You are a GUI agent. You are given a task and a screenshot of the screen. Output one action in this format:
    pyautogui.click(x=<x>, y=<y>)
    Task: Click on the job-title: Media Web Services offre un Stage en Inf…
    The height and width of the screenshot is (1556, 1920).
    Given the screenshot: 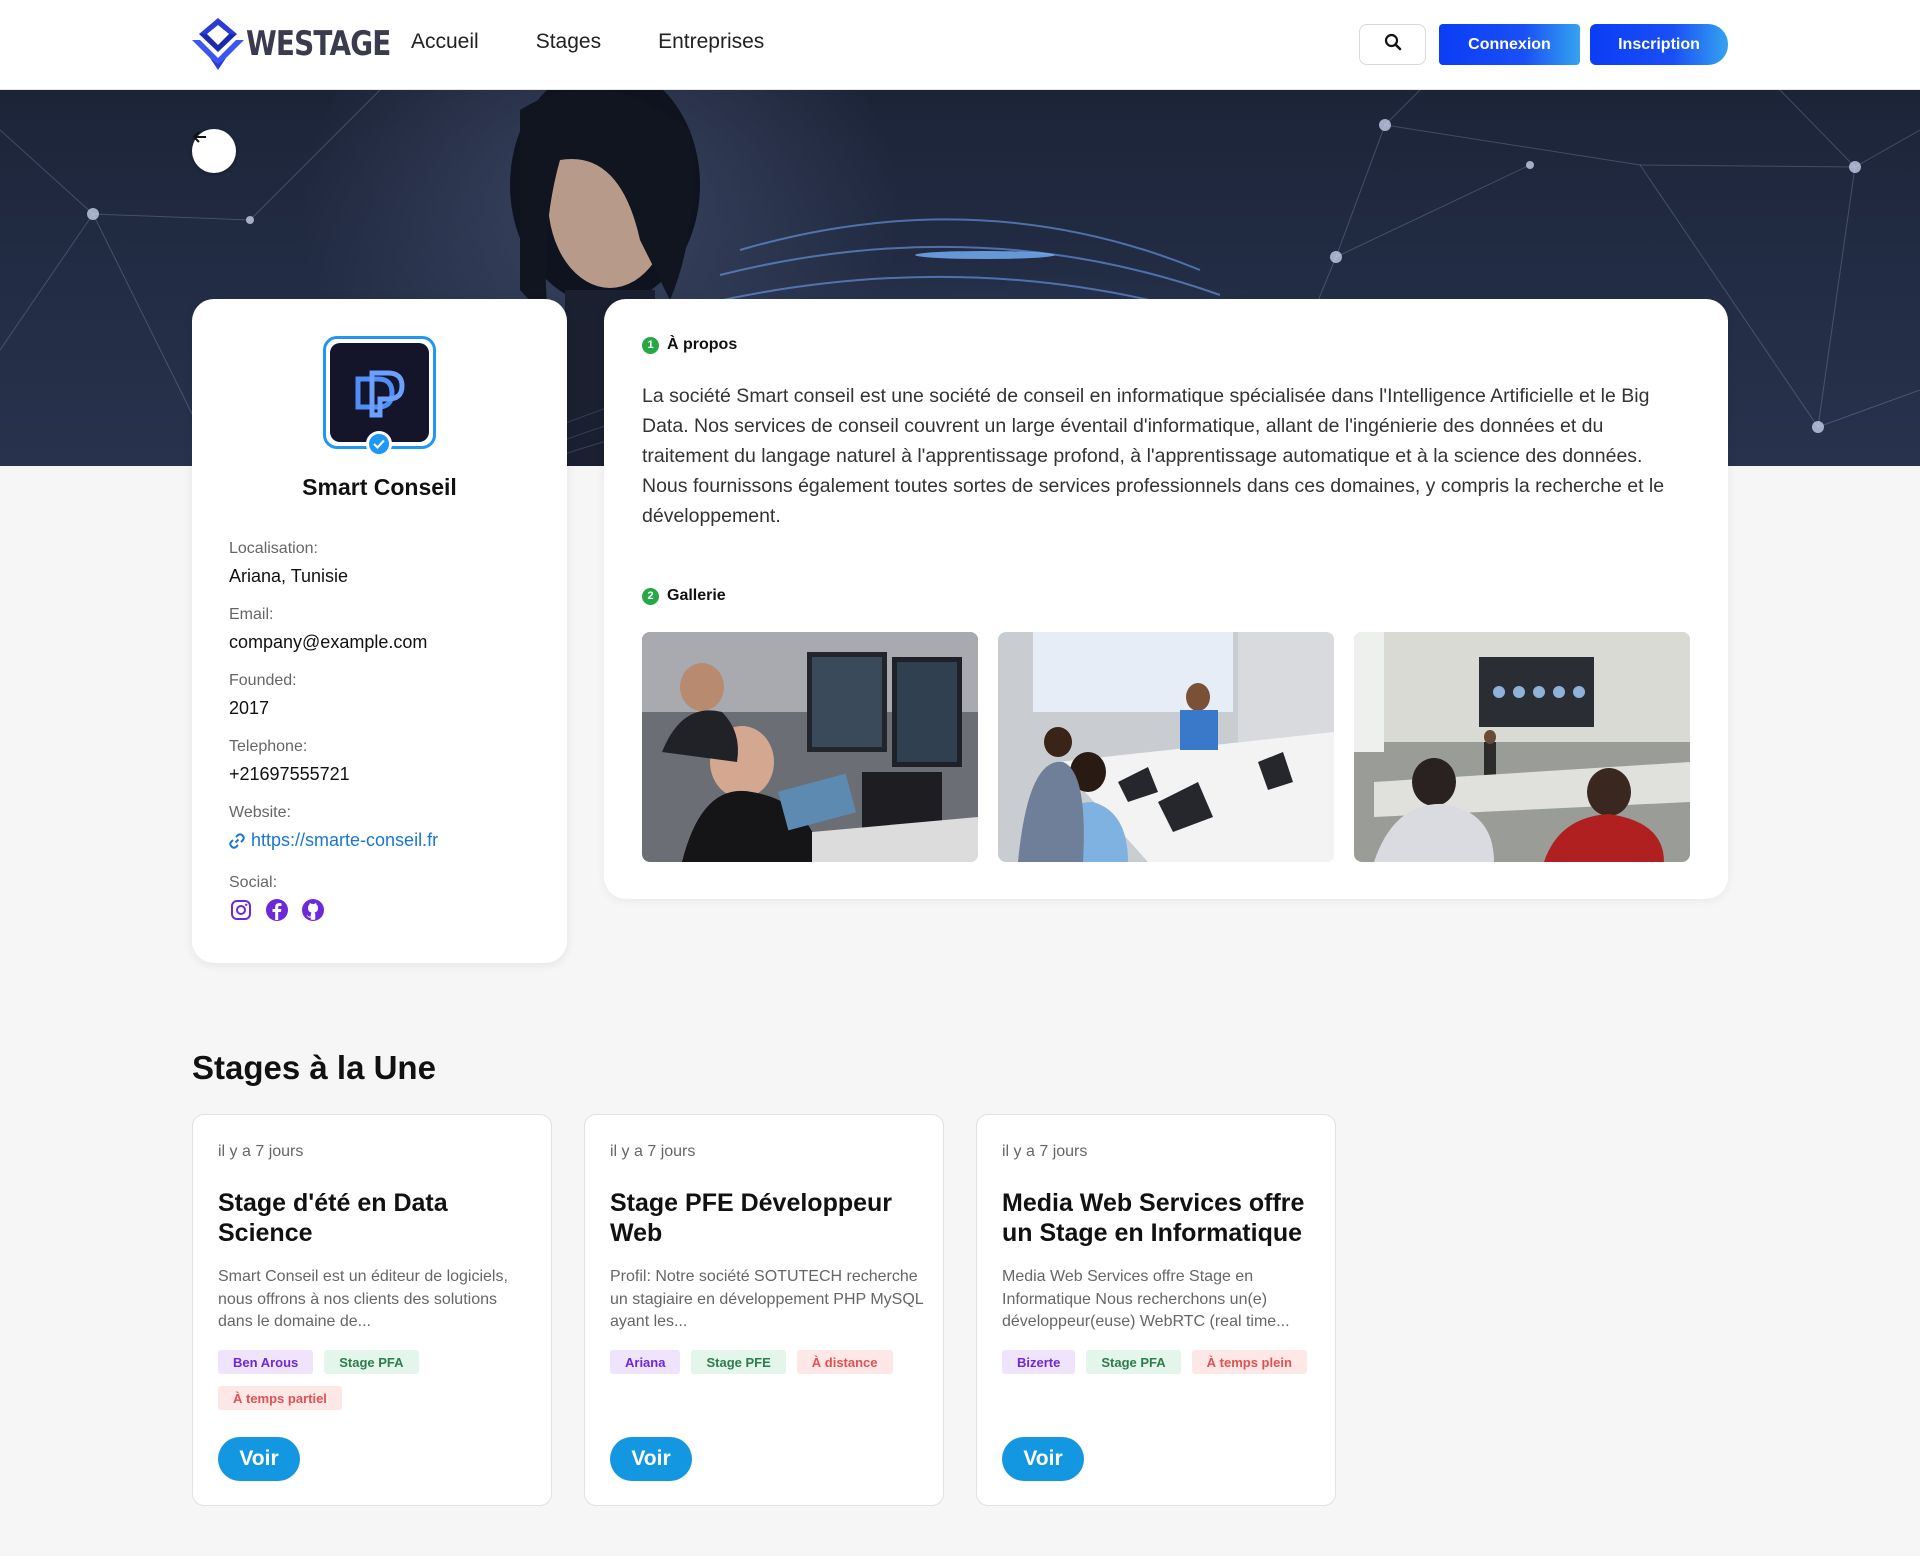 What is the action you would take?
    pyautogui.click(x=1153, y=1218)
    